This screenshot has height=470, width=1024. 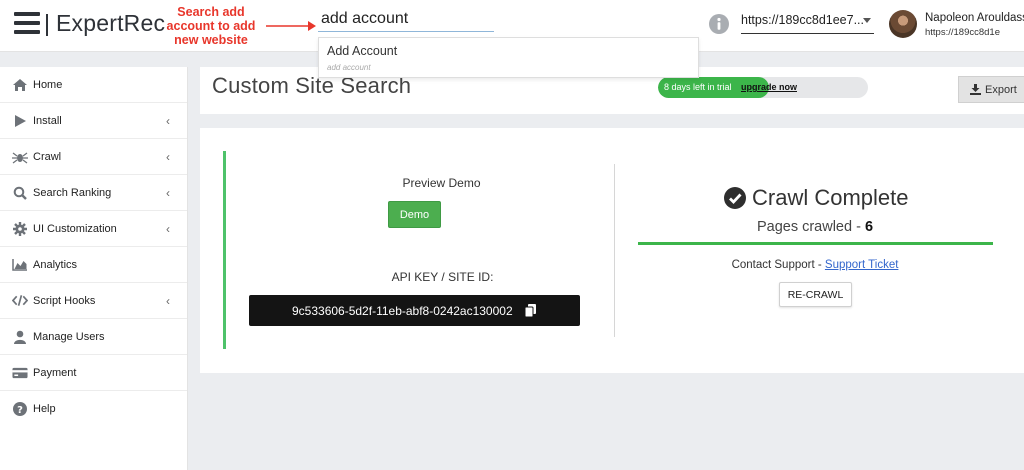 What do you see at coordinates (530, 310) in the screenshot?
I see `copy-icon` at bounding box center [530, 310].